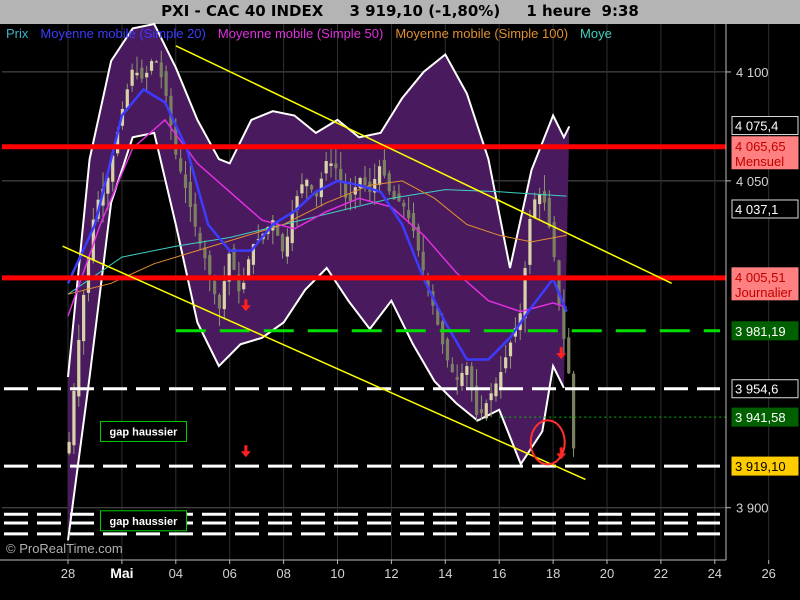  Describe the element at coordinates (68, 573) in the screenshot. I see `x-tick-label: 28` at that location.